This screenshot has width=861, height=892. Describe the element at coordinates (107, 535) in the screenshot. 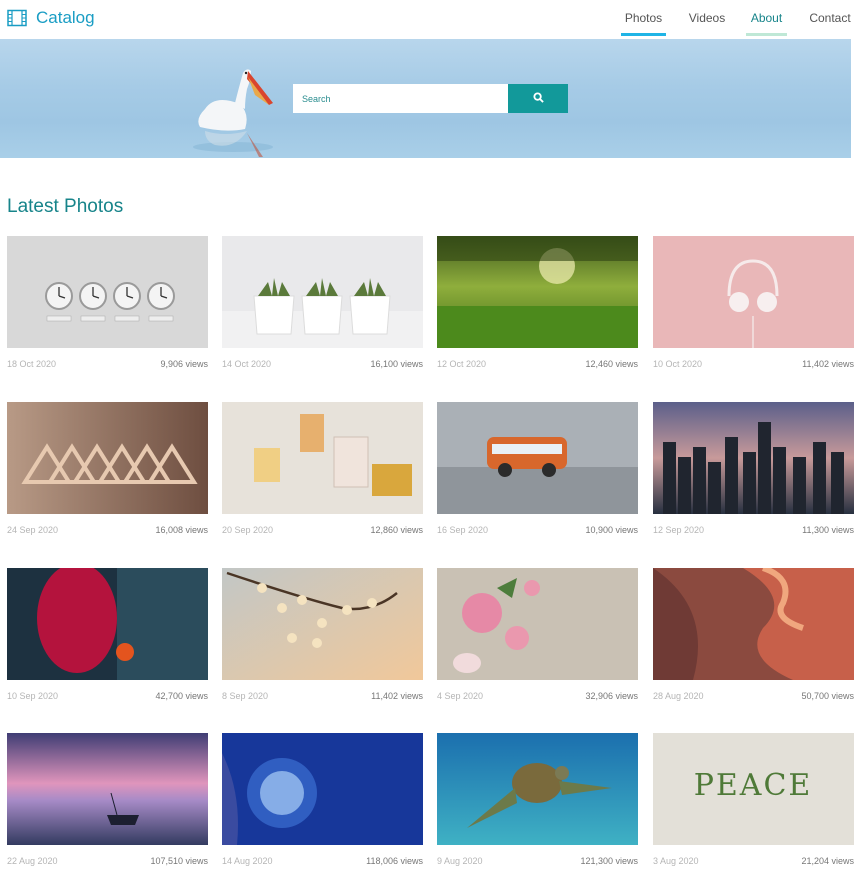

I see `photo-meta: 24 Sep 2020 16,008 views` at that location.